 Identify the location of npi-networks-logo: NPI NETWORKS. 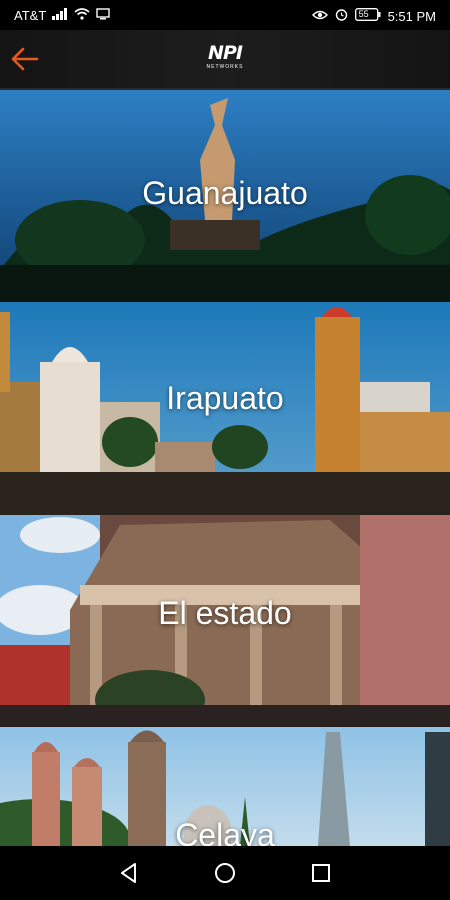
(225, 59).